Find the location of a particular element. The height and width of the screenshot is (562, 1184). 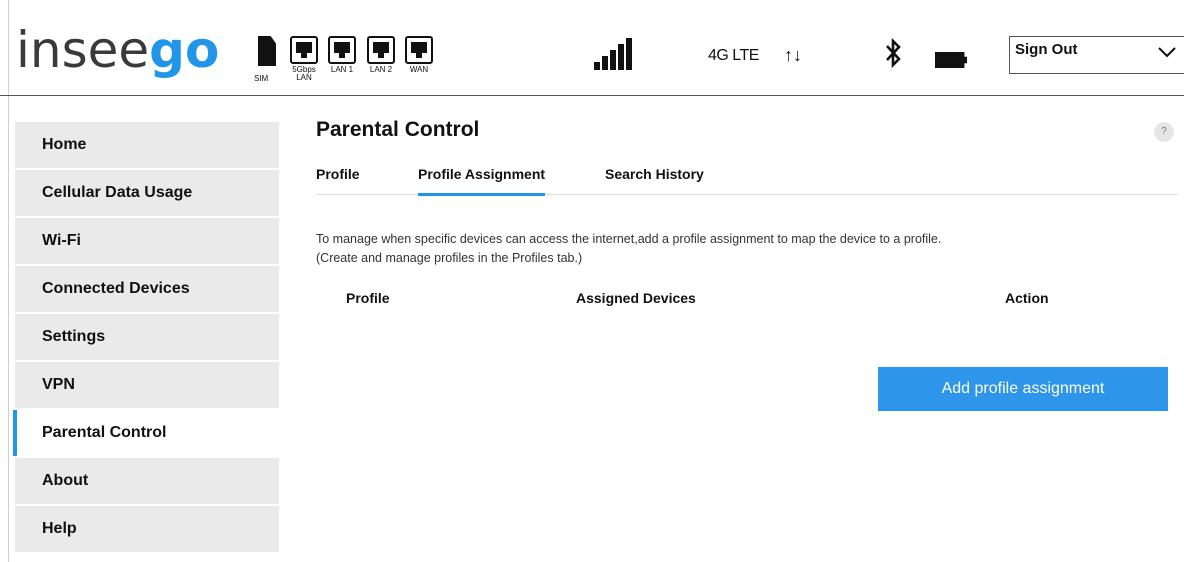

port-lan-1: LAN 1 is located at coordinates (342, 55).